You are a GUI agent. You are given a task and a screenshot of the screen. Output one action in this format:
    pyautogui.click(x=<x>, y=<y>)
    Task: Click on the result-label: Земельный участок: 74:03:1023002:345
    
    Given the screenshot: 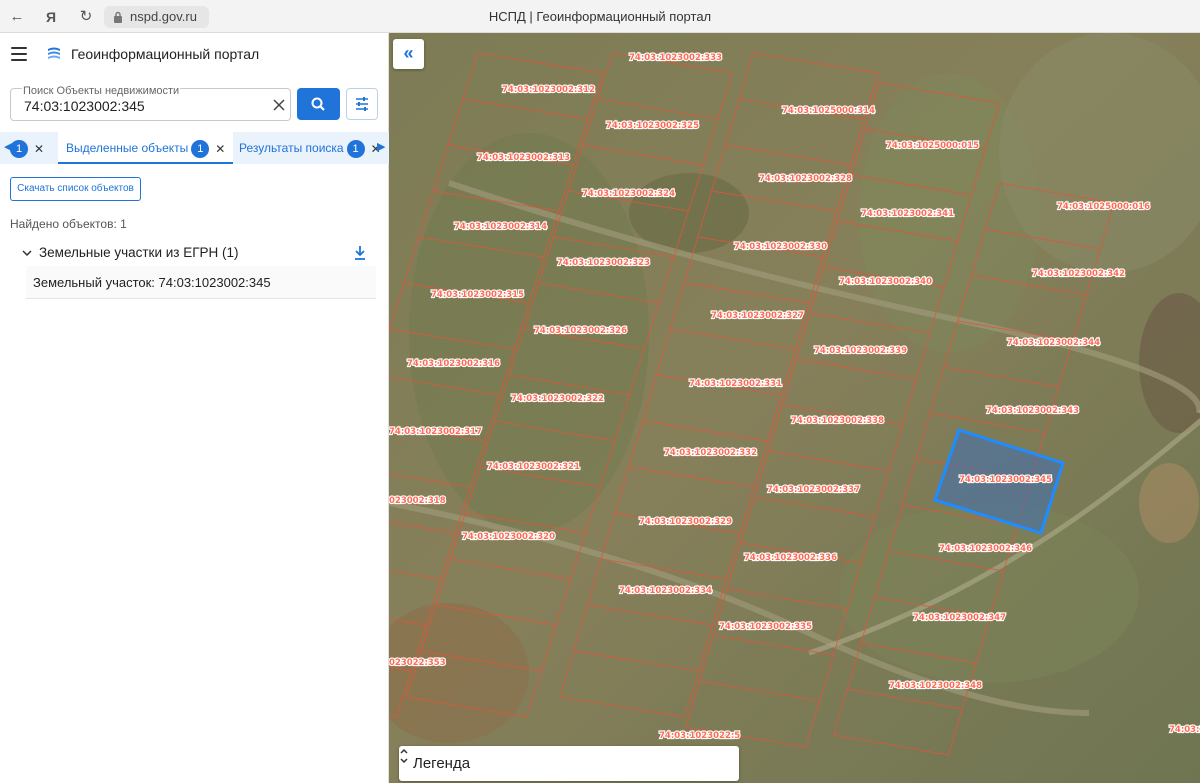 What is the action you would take?
    pyautogui.click(x=152, y=282)
    